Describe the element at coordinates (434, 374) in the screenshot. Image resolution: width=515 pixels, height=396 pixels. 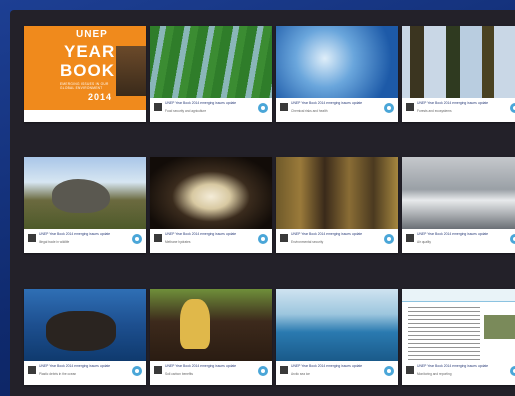
I see `card-subtitle: Monitoring and reporting` at that location.